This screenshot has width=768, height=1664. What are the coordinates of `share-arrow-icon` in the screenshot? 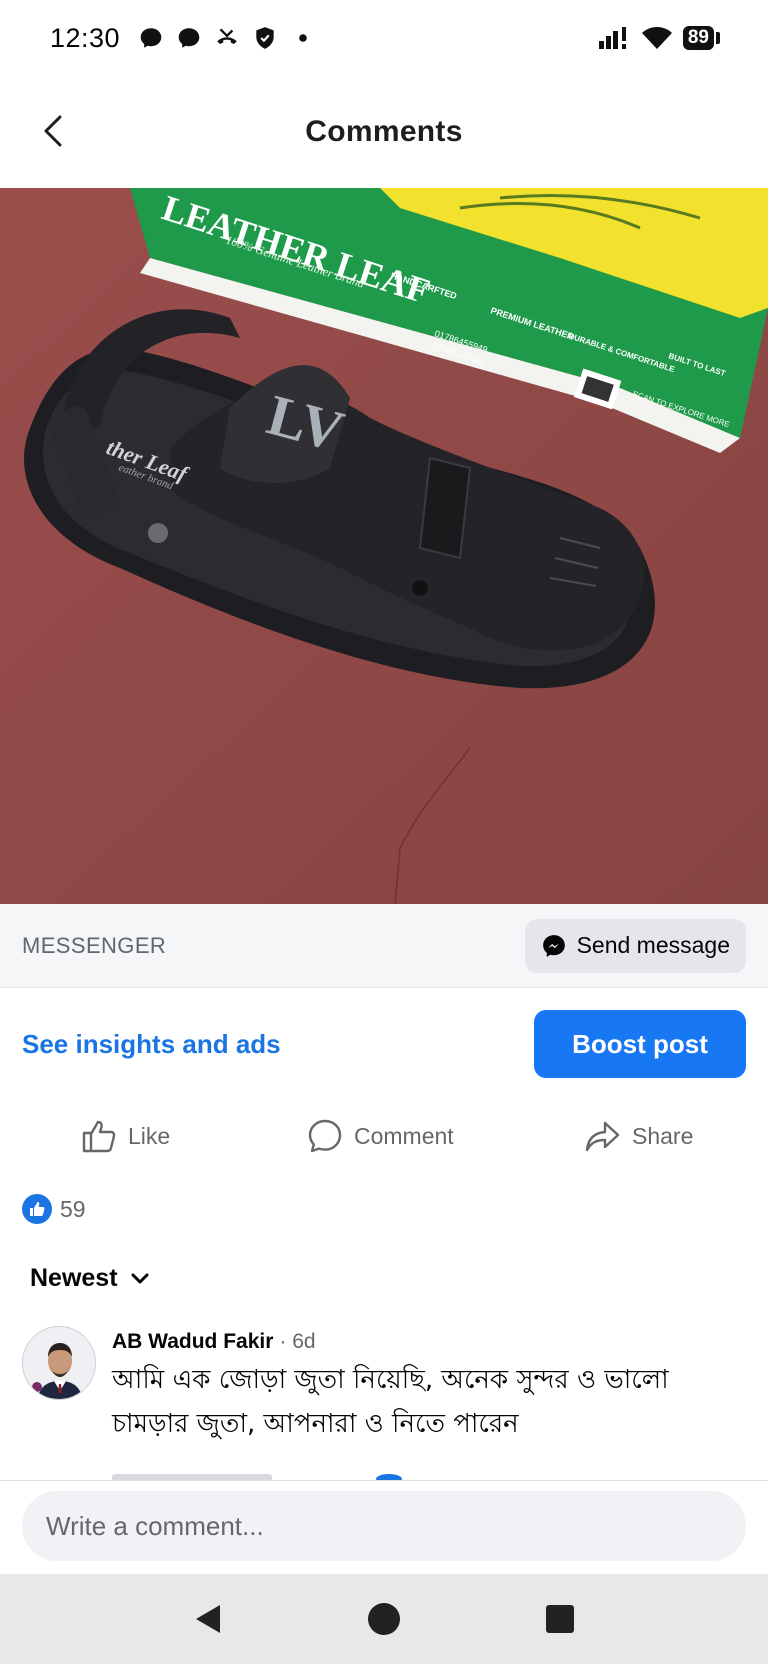 It's located at (602, 1136).